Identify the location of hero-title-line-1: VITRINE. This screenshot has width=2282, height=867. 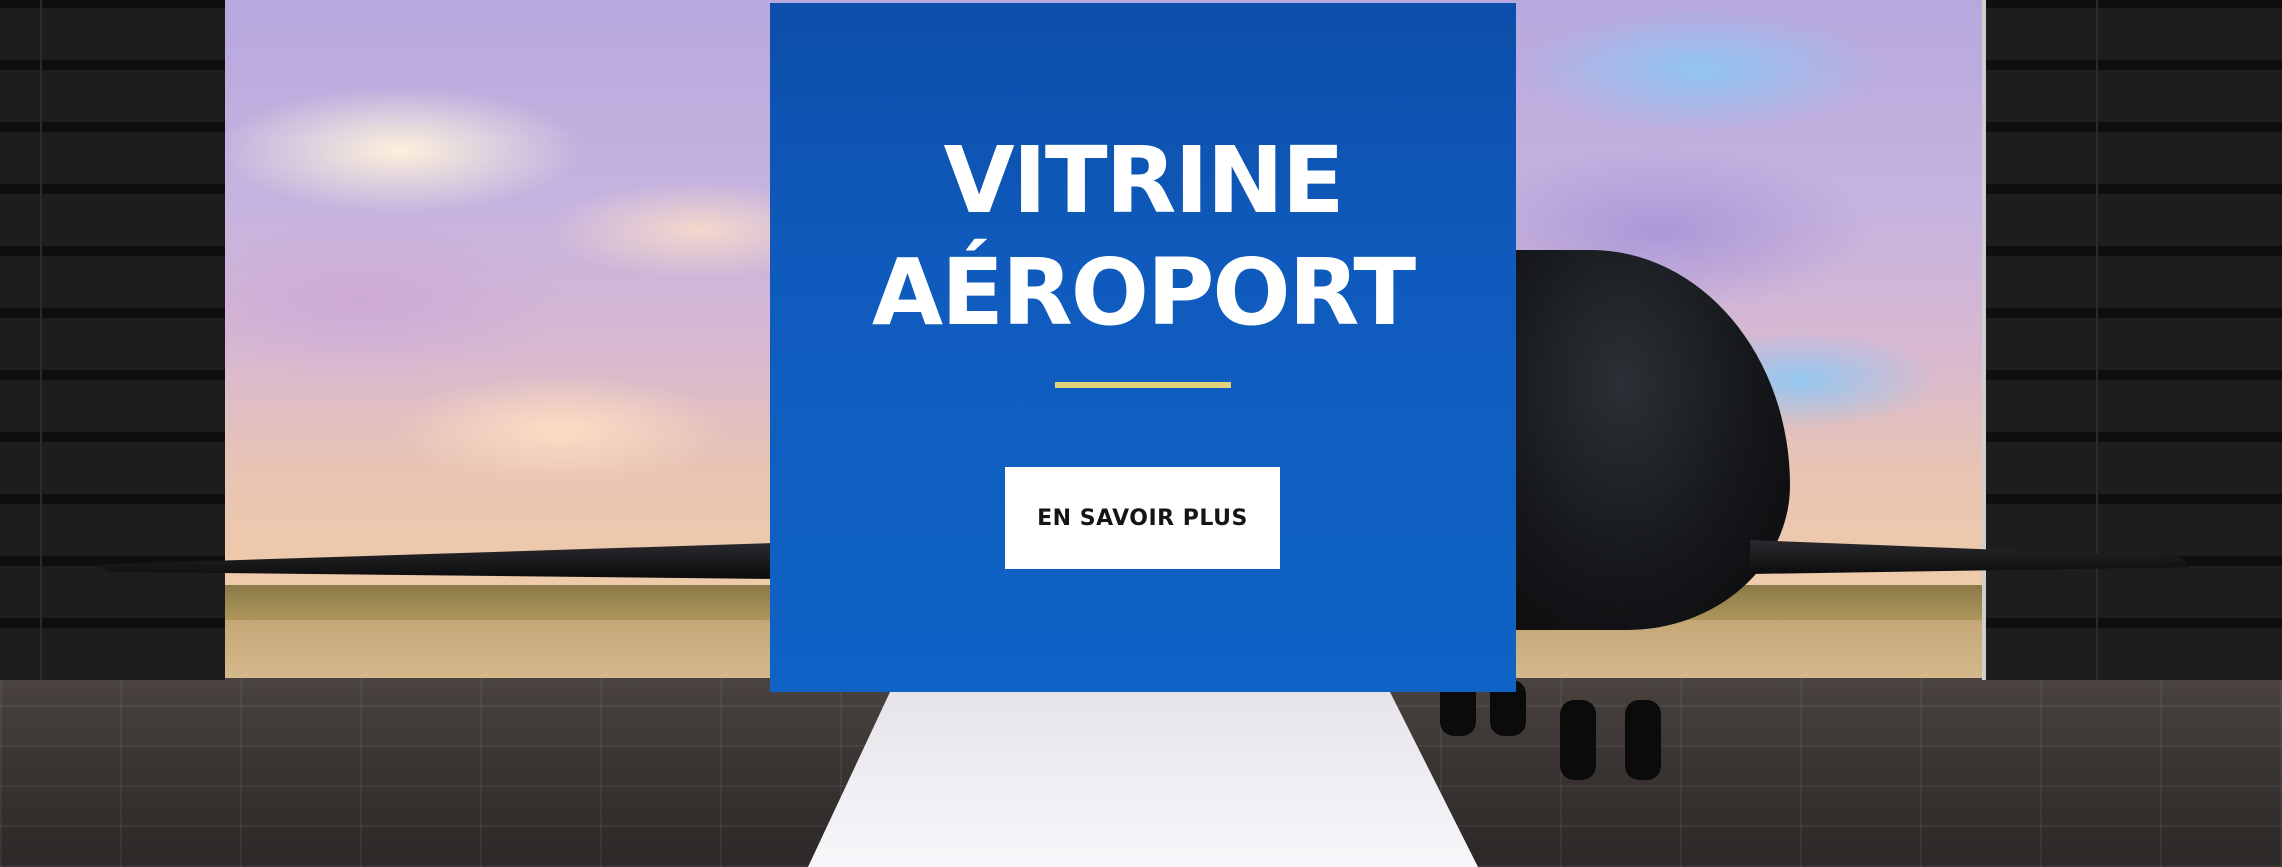
(1143, 180).